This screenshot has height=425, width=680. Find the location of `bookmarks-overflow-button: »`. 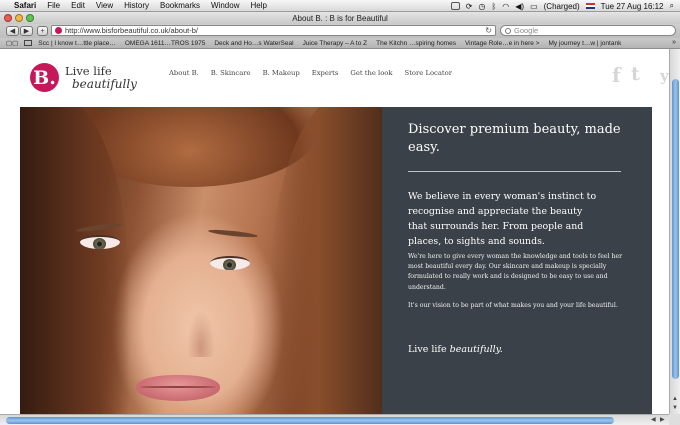

bookmarks-overflow-button: » is located at coordinates (674, 42).